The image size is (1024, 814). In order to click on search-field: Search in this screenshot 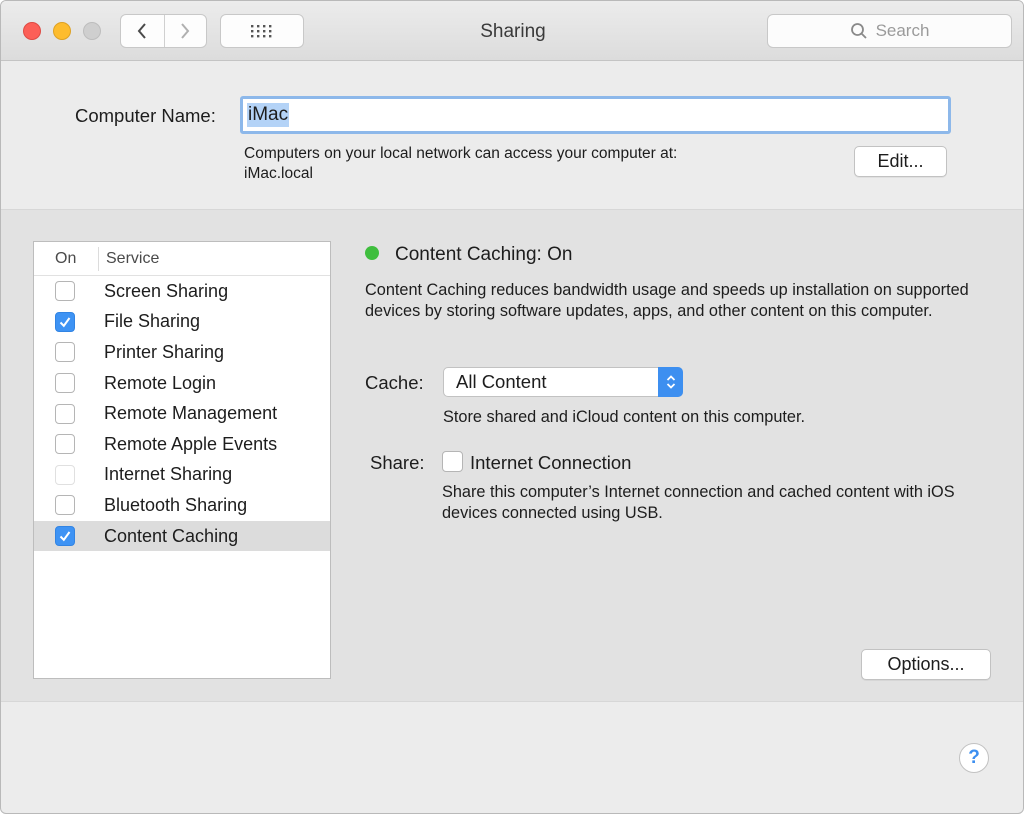, I will do `click(889, 31)`.